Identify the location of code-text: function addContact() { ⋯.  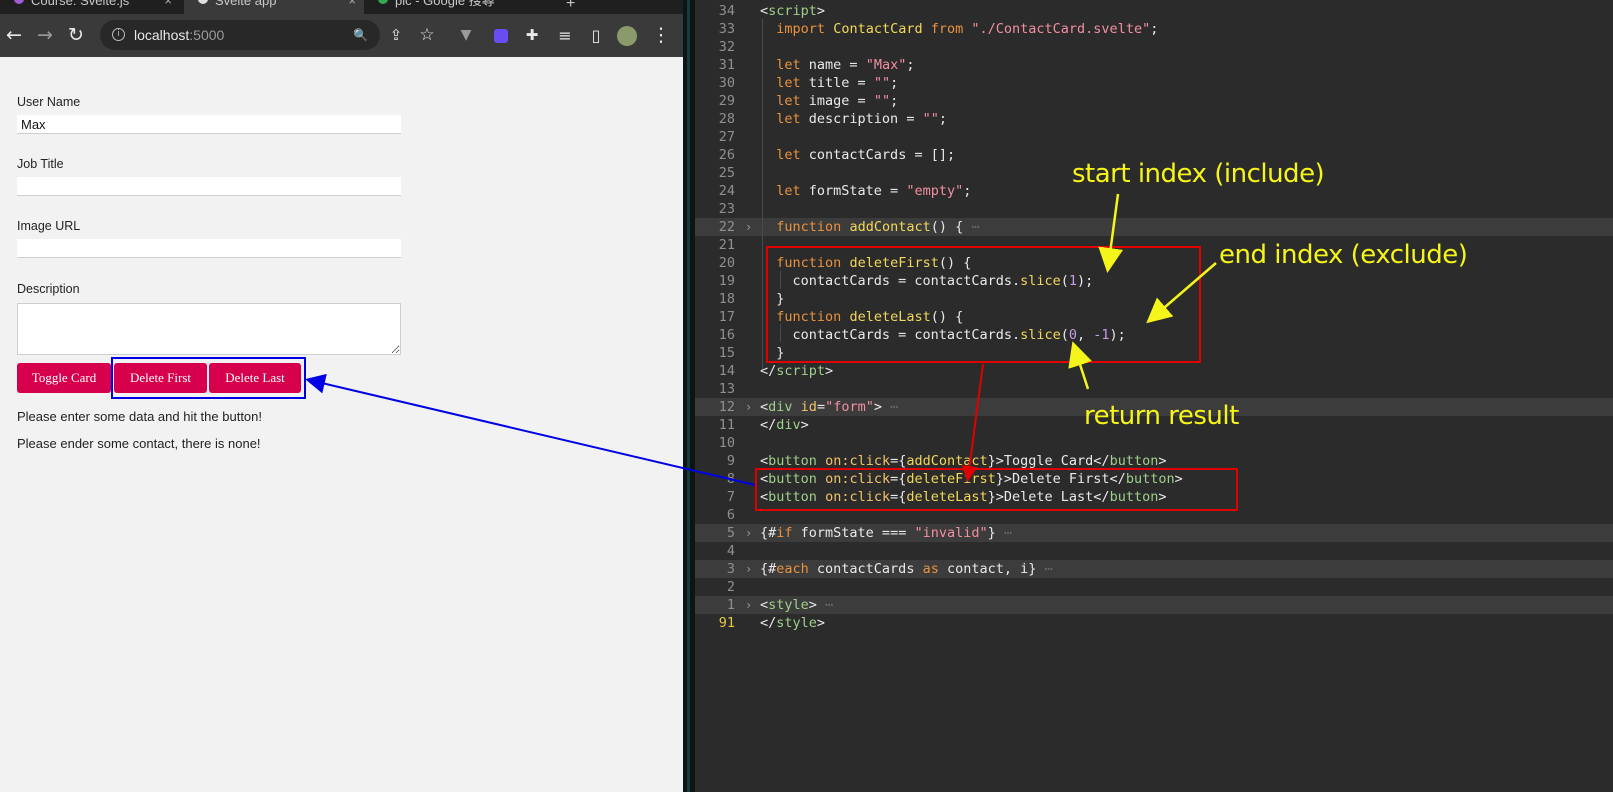
(869, 227).